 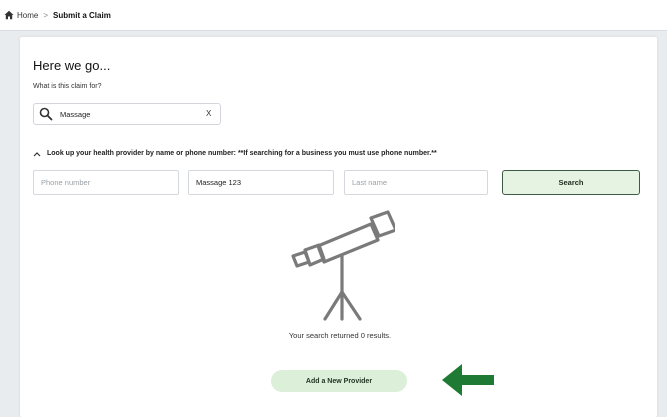 I want to click on provider-name-field, so click(x=261, y=182).